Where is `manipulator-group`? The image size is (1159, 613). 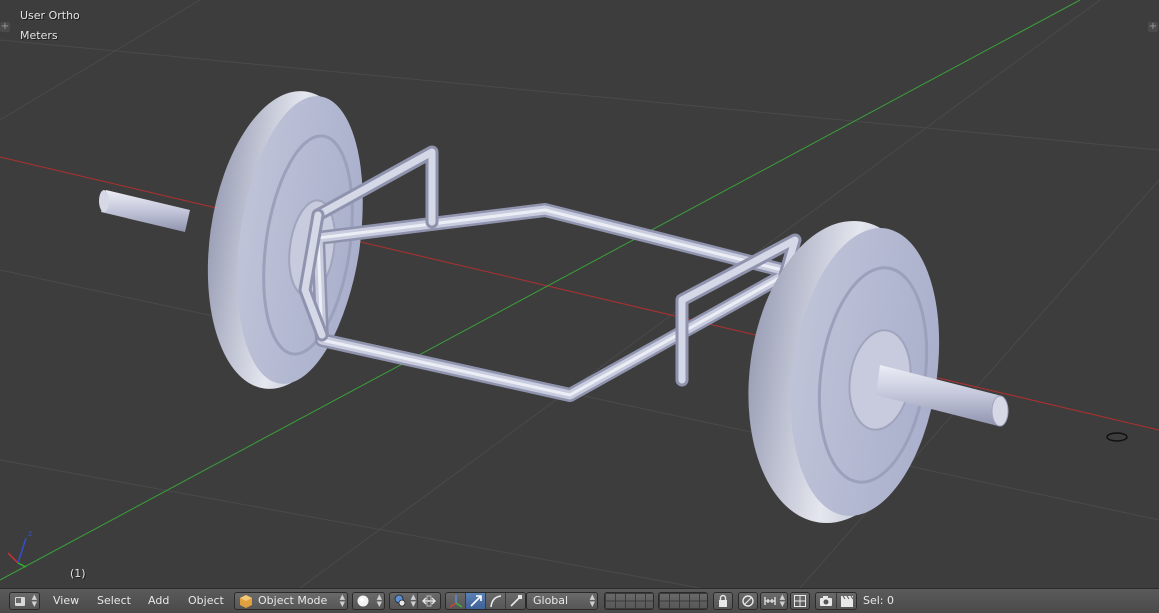
manipulator-group is located at coordinates (485, 601).